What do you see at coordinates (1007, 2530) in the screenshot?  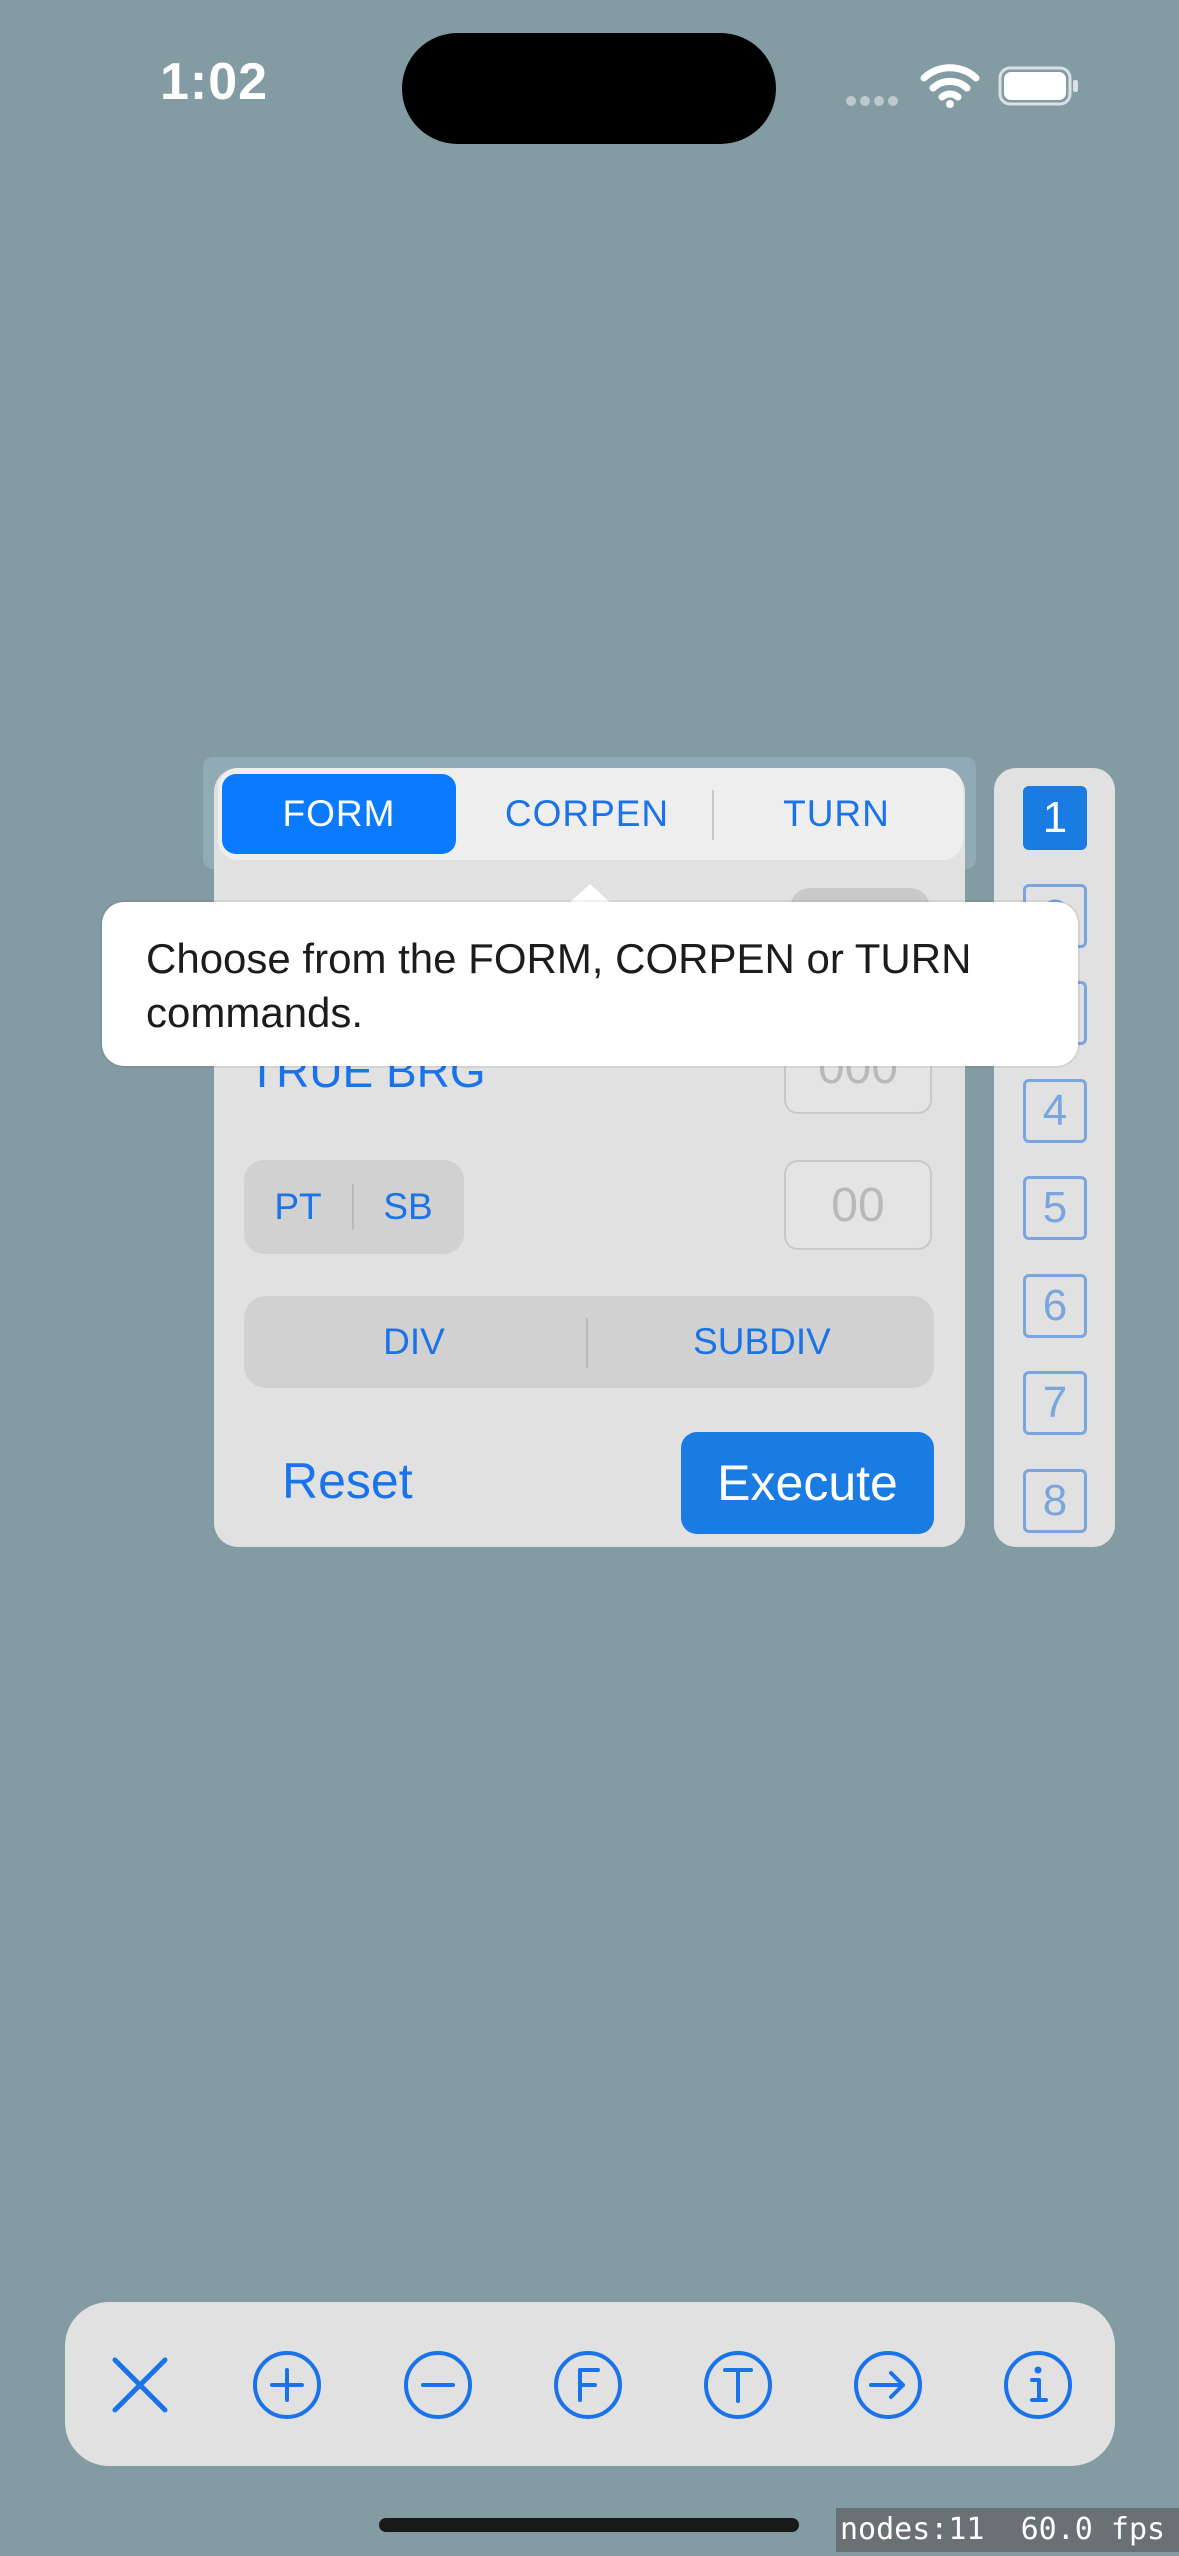 I see `debug-overlay: nodes:11 60.0 fps` at bounding box center [1007, 2530].